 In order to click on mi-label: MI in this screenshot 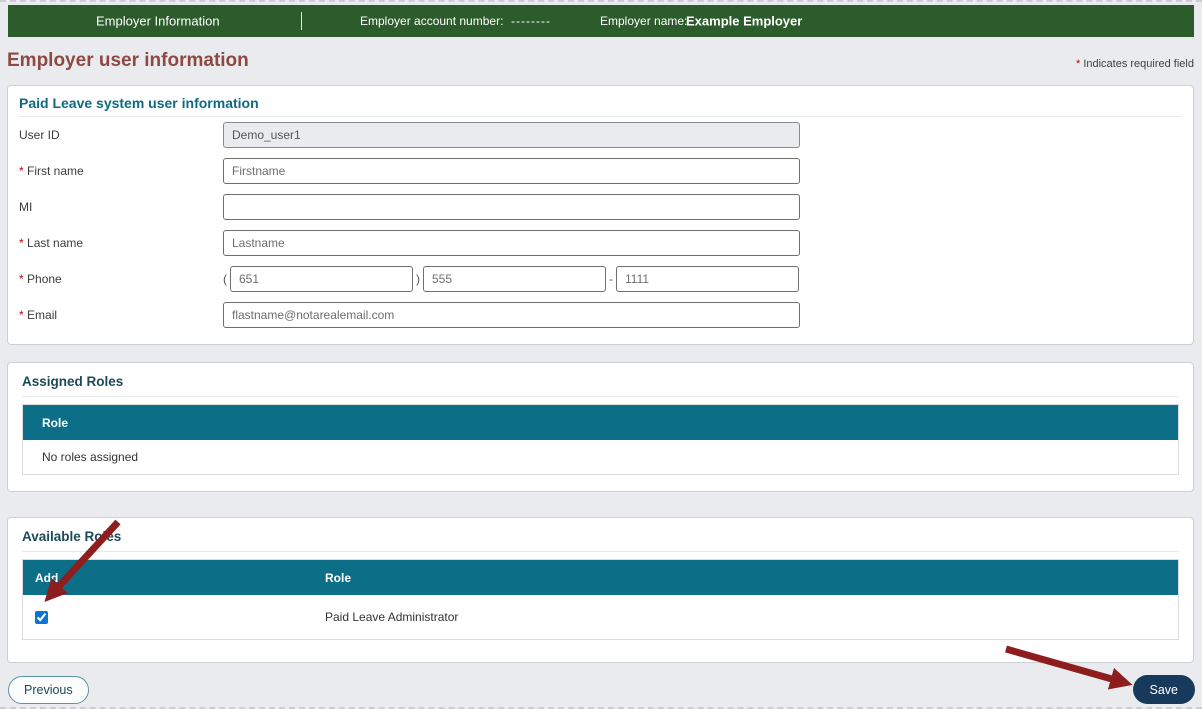, I will do `click(26, 207)`.